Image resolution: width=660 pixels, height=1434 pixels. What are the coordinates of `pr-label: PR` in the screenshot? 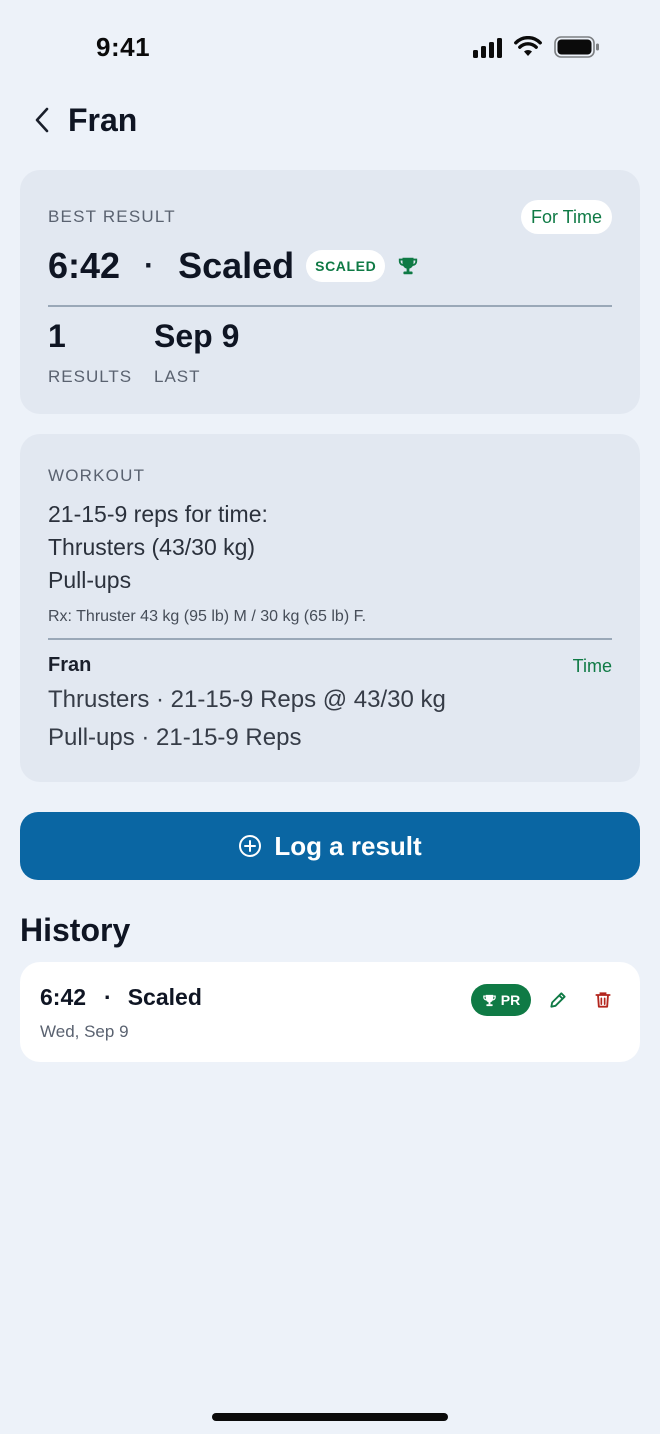 It's located at (510, 1000).